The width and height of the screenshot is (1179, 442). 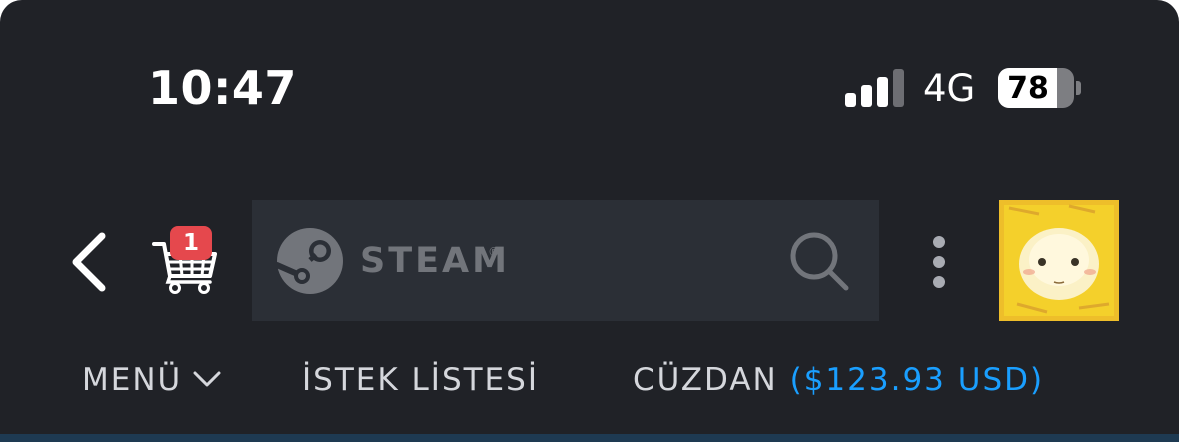 I want to click on registered-mark: ®, so click(x=494, y=252).